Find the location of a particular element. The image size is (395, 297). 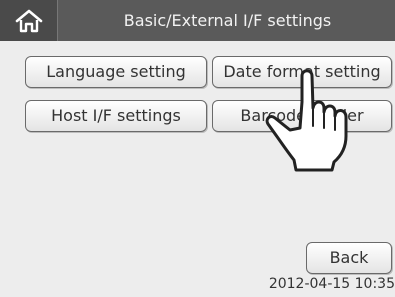

home-icon is located at coordinates (29, 21).